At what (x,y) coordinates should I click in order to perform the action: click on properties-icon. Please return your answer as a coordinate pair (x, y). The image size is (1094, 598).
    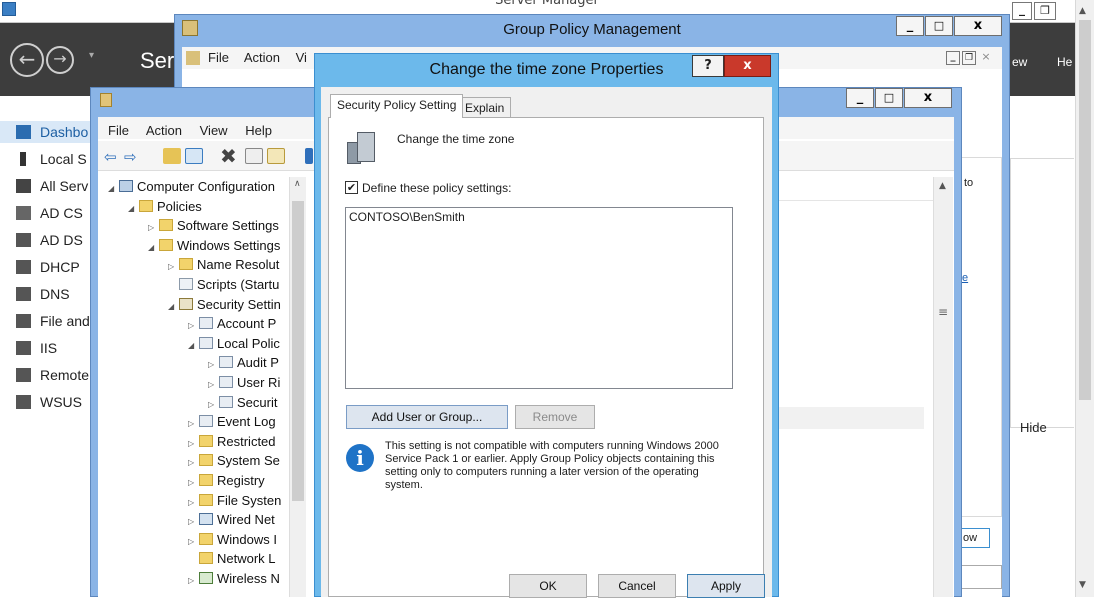
    Looking at the image, I should click on (254, 156).